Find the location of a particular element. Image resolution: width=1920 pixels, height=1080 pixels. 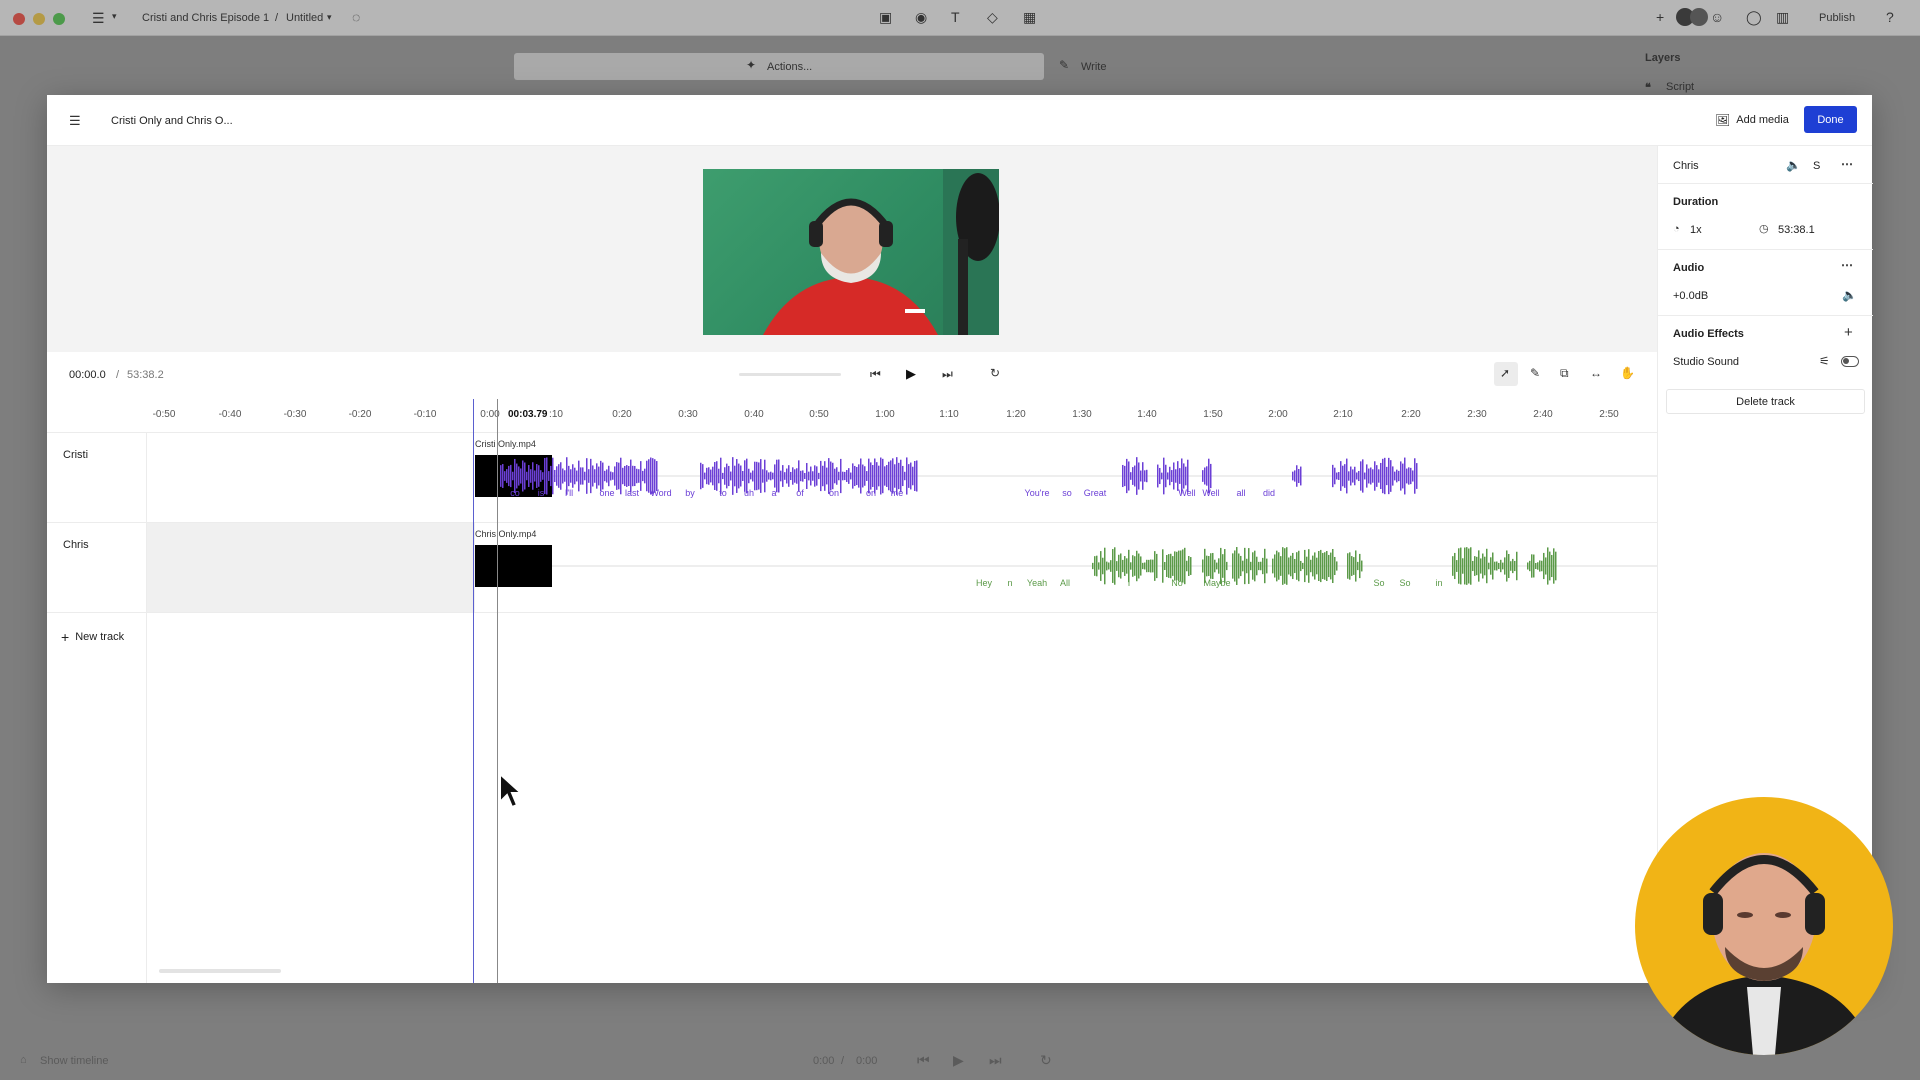

track-lane: Chris Only.mp4 Hey n Yeah All I No Maybe So So in is located at coordinates (902, 567).